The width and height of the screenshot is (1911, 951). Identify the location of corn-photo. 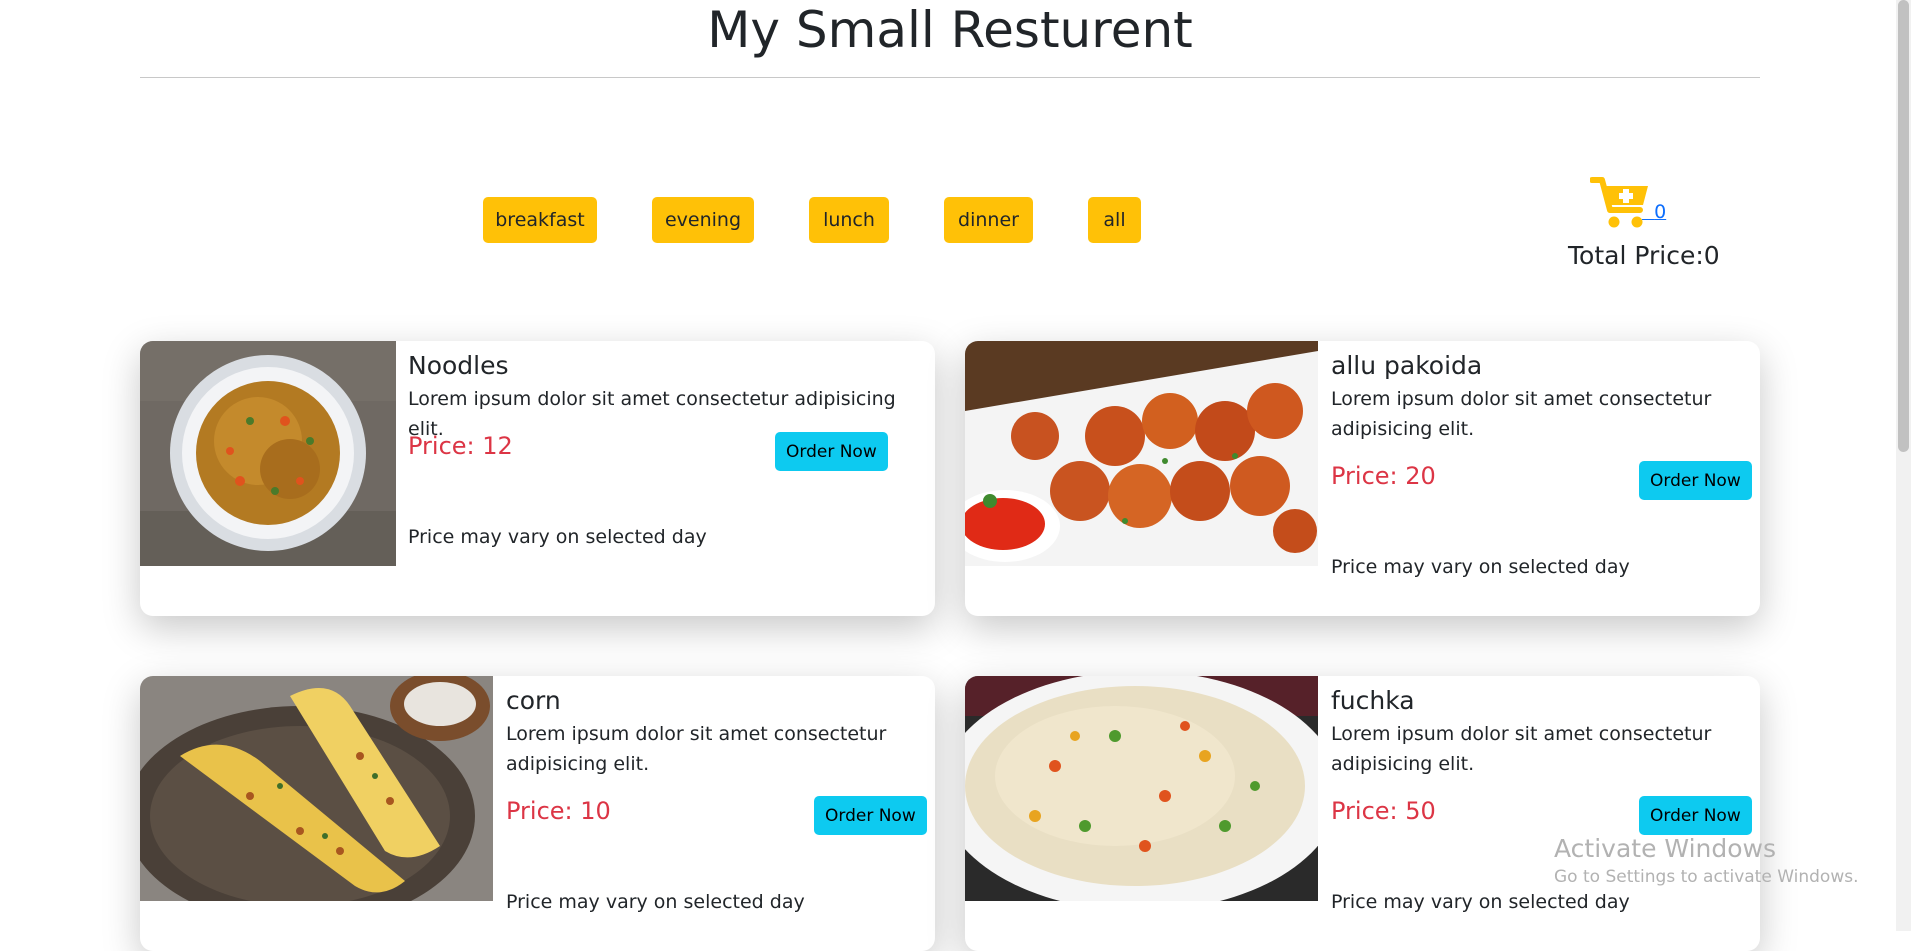
(316, 788).